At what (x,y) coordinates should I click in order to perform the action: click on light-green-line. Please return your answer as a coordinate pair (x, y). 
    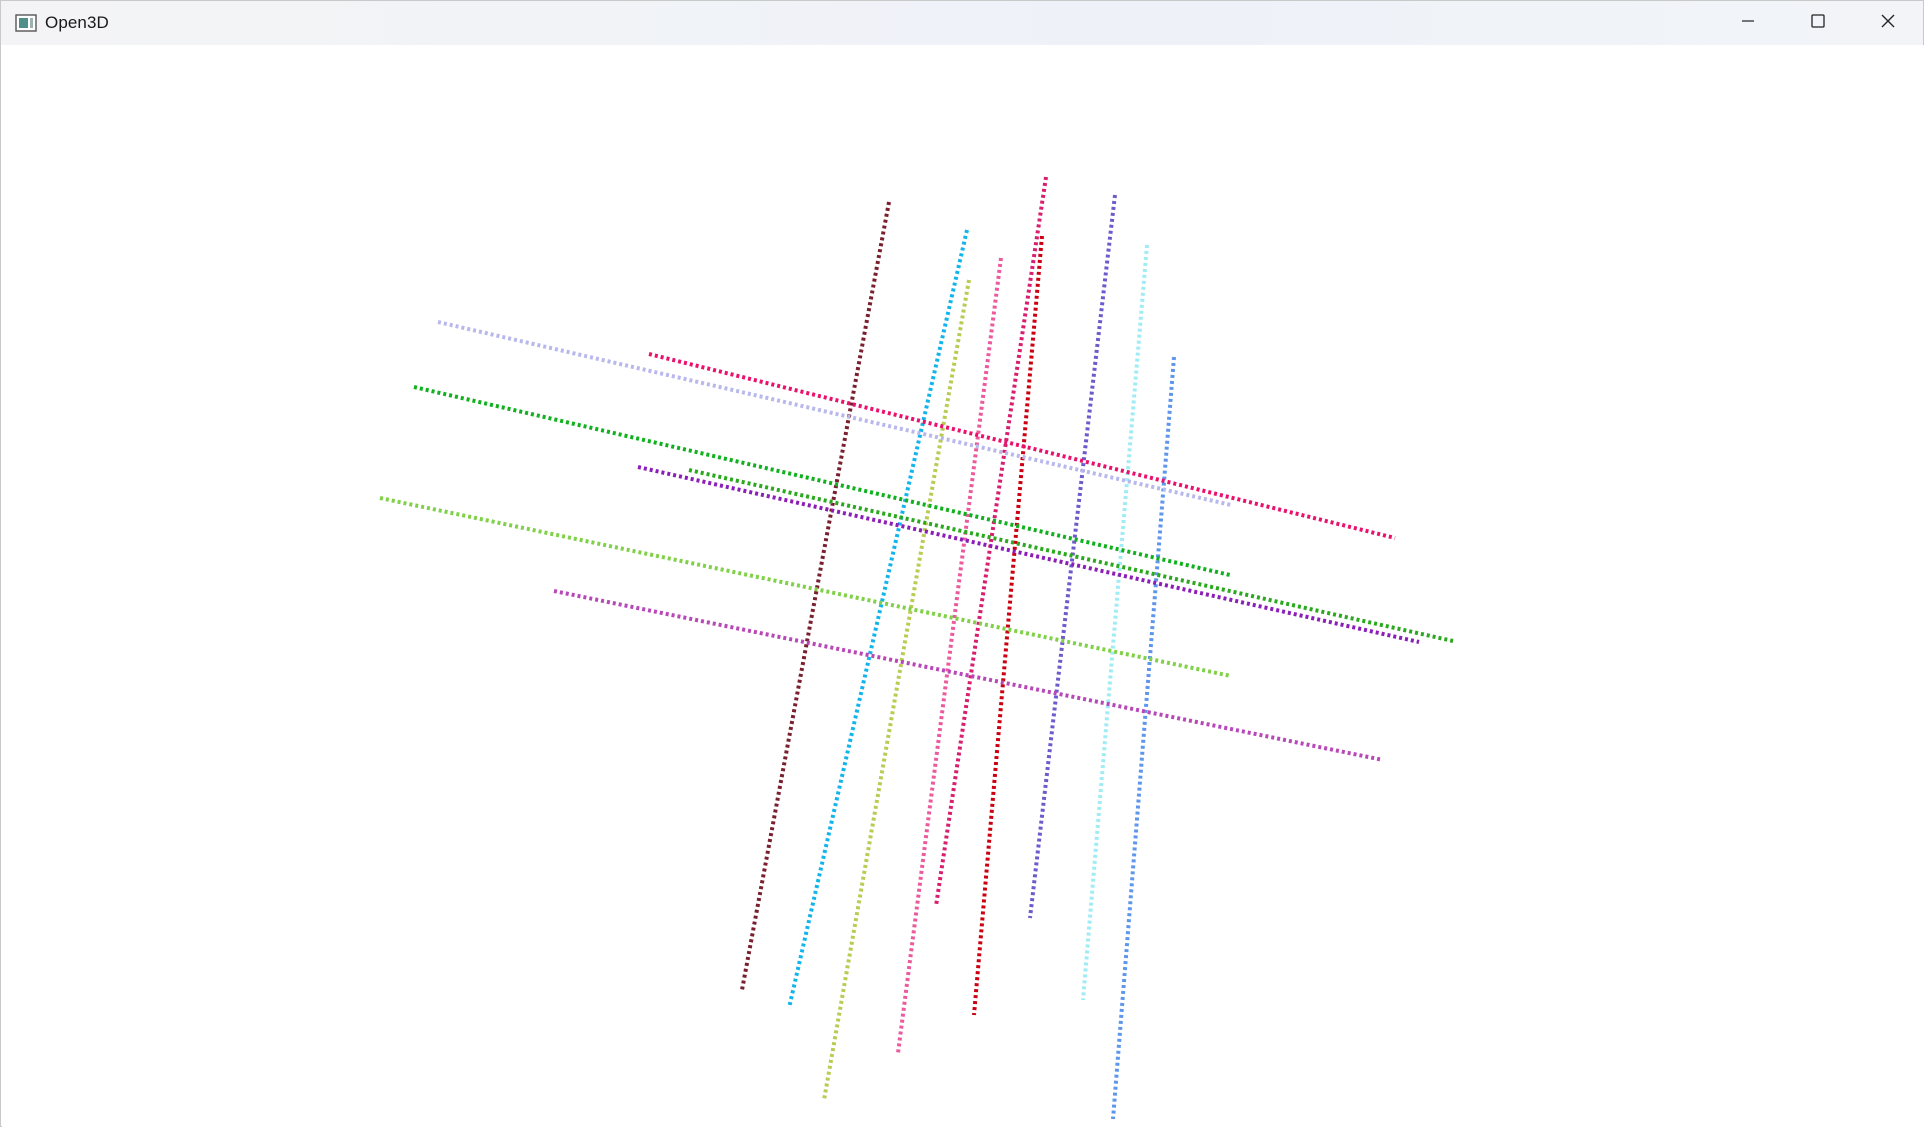
    Looking at the image, I should click on (805, 587).